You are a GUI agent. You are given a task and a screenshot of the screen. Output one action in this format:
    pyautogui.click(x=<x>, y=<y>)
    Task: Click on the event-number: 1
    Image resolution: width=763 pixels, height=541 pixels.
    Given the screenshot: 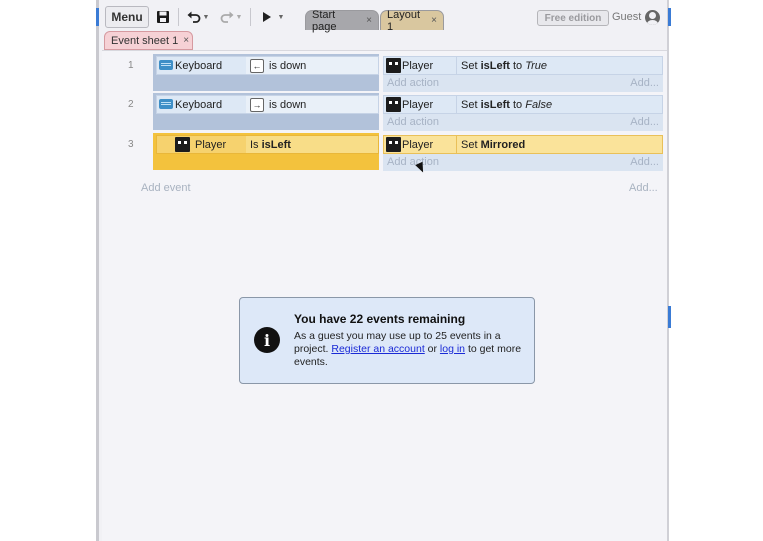 What is the action you would take?
    pyautogui.click(x=131, y=65)
    